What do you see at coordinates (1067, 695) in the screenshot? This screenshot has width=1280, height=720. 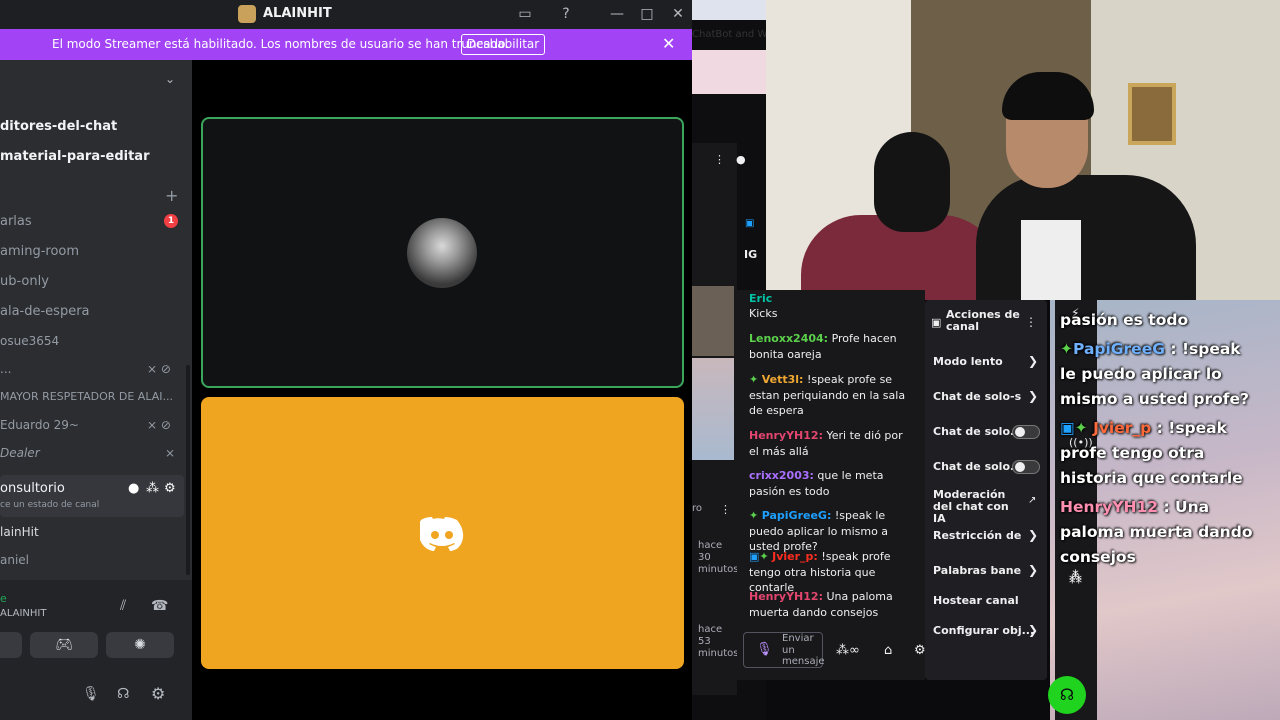 I see `support-headset-icon: ☊` at bounding box center [1067, 695].